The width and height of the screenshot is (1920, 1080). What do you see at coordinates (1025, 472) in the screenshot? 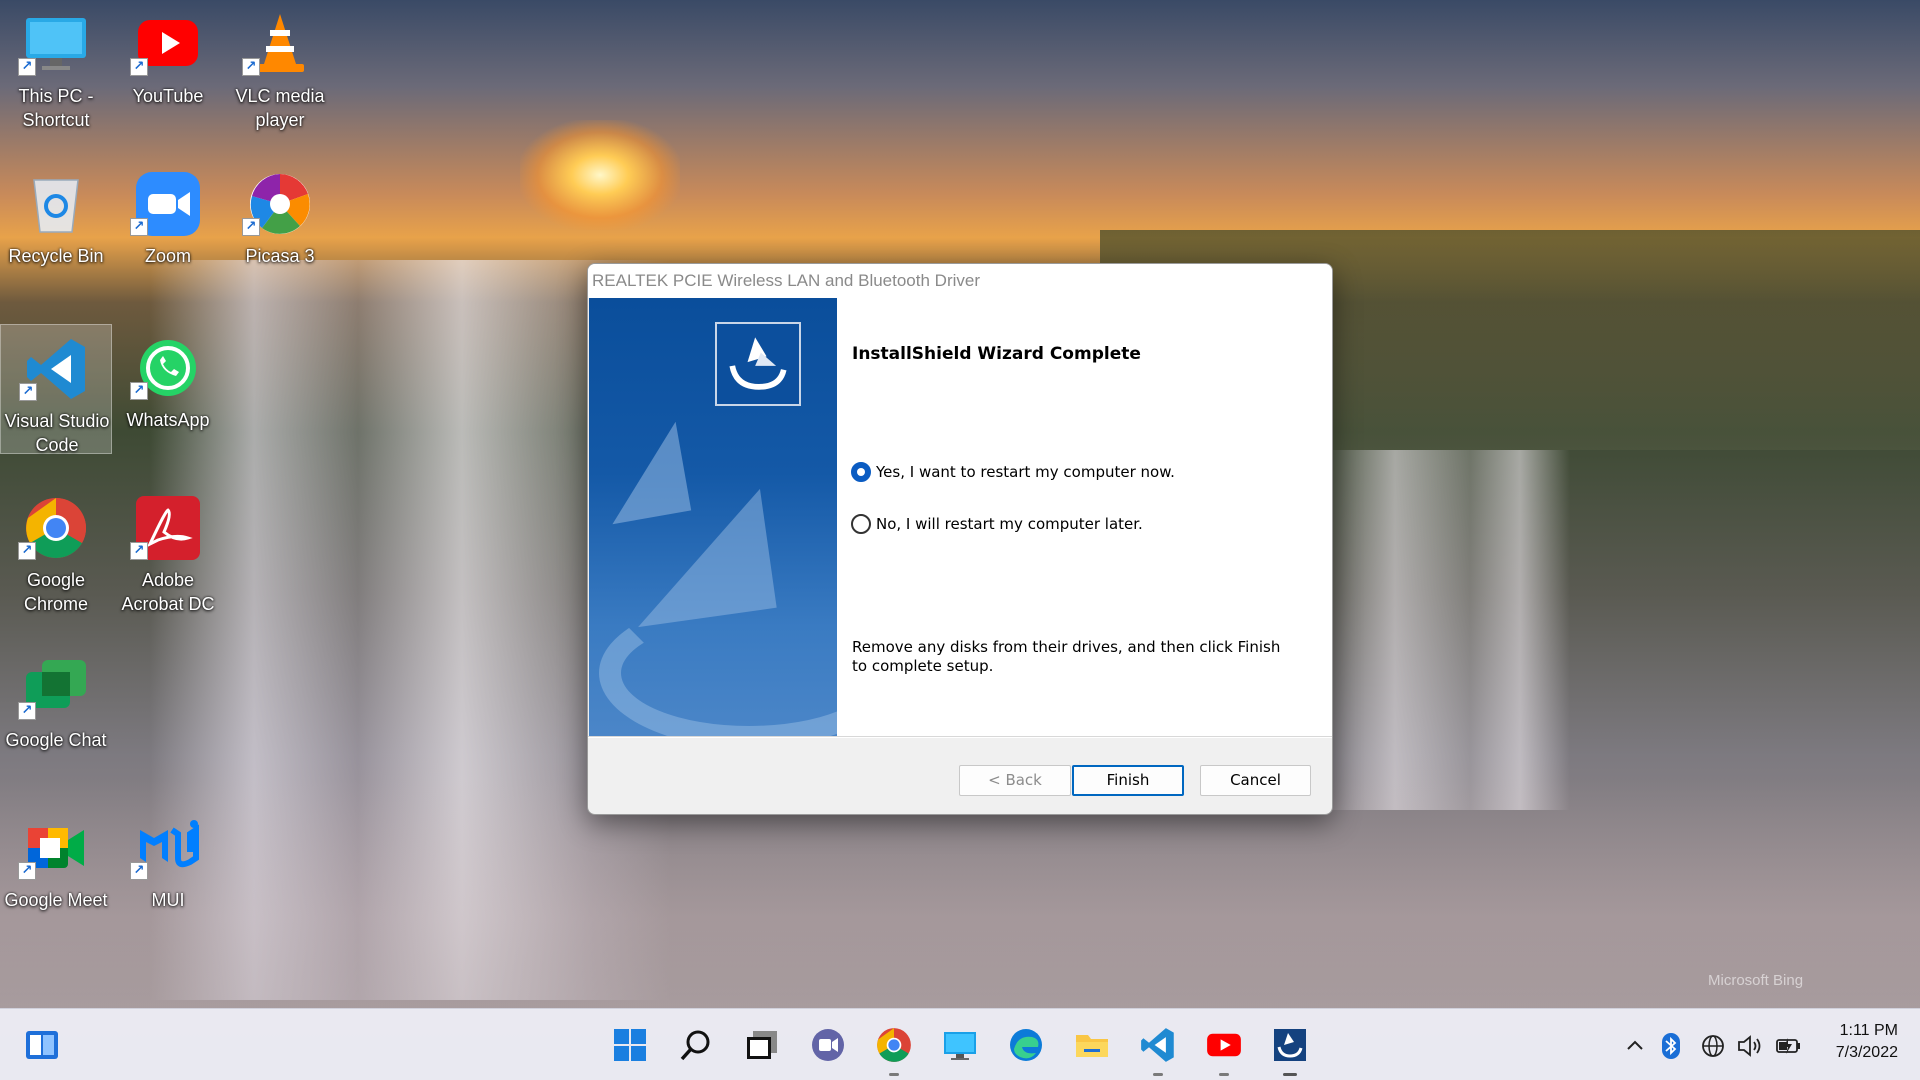
I see `restart-now-label: Yes, I want to restart my computer now.` at bounding box center [1025, 472].